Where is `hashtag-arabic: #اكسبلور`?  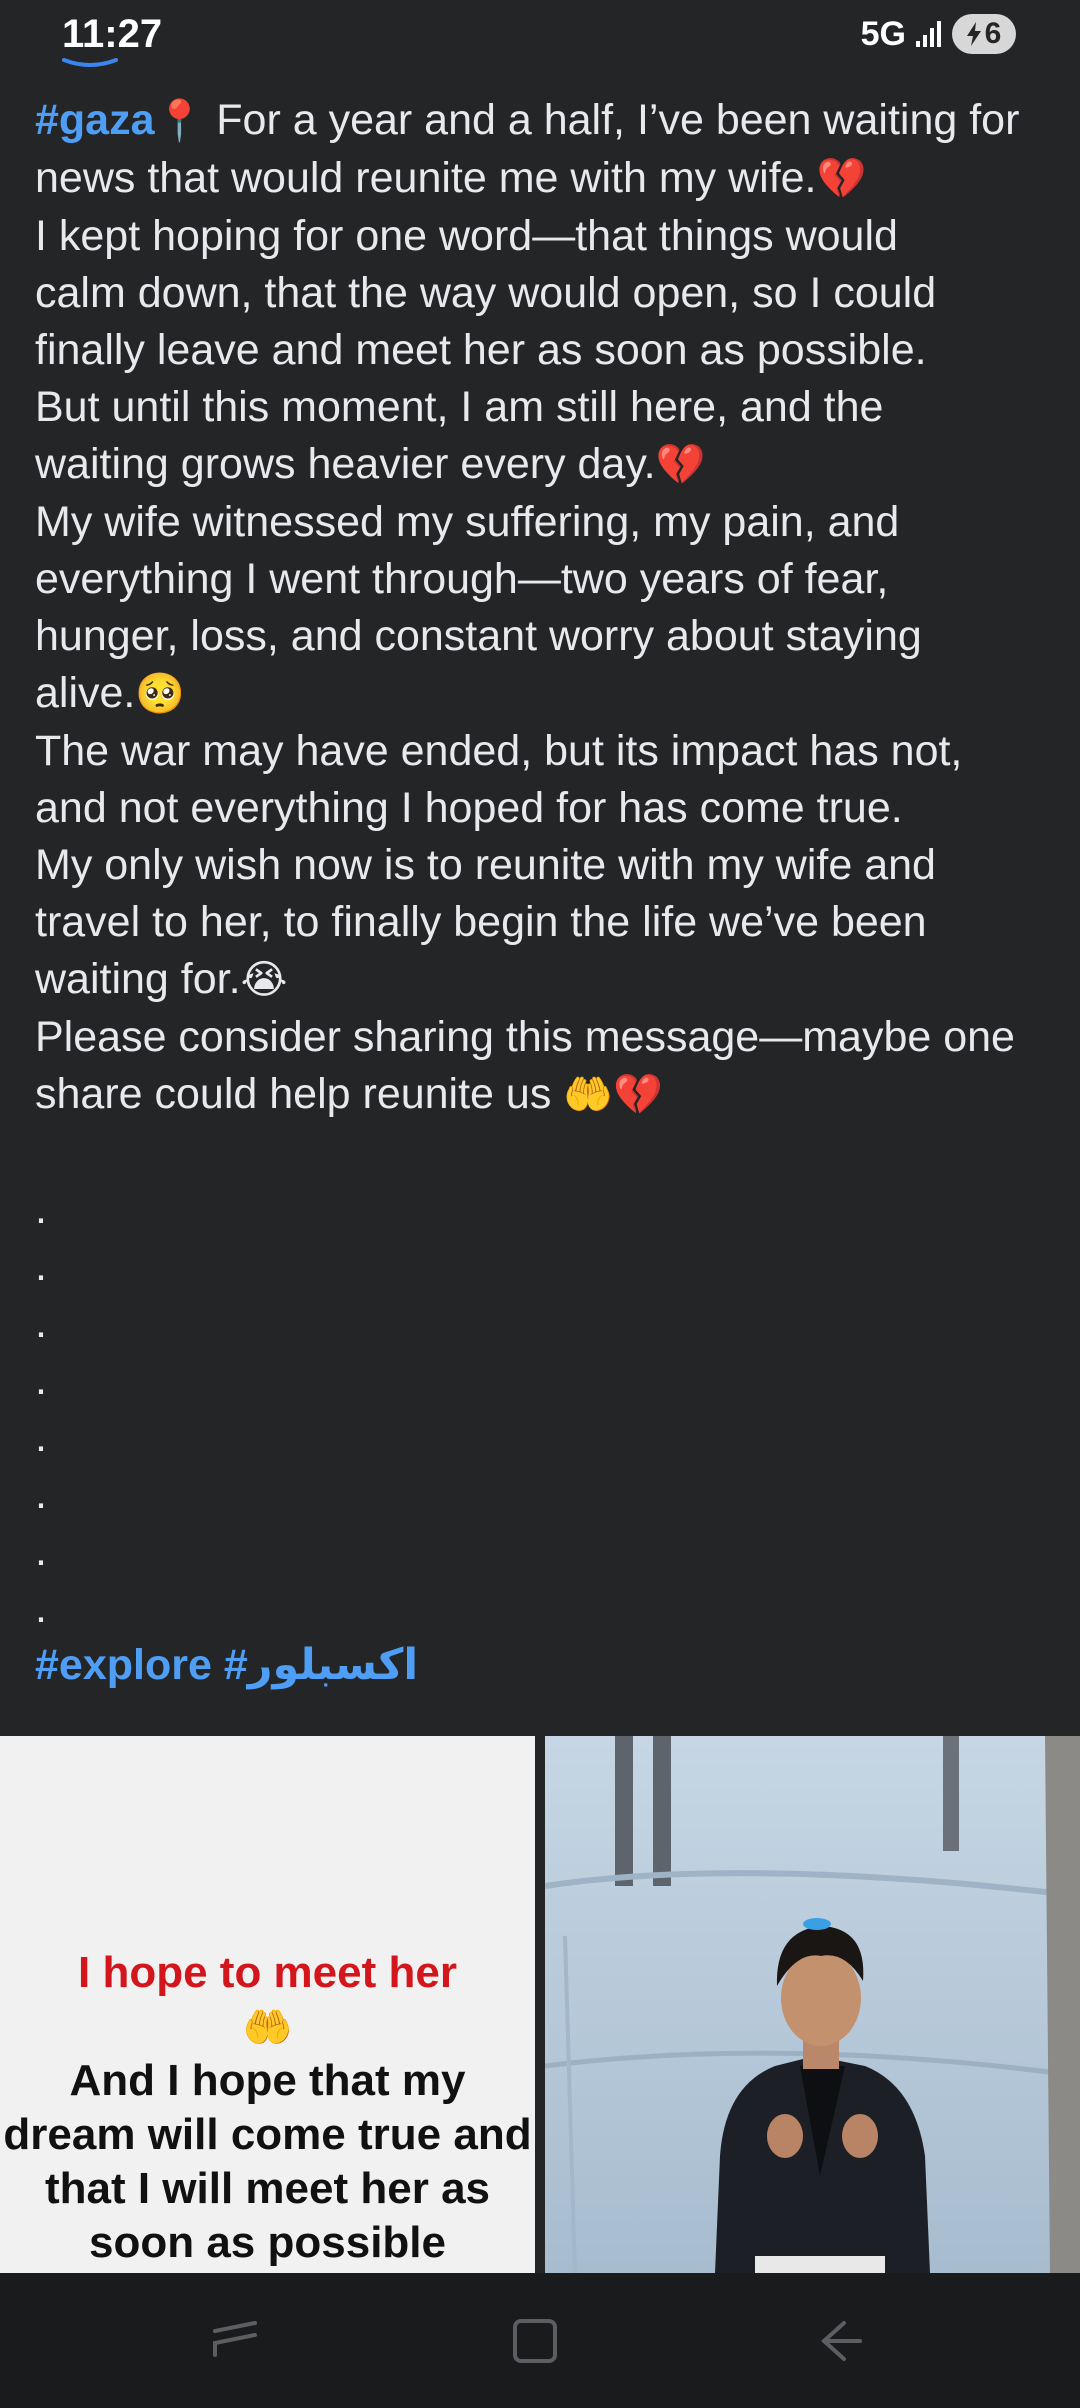 hashtag-arabic: #اكسبلور is located at coordinates (321, 1665).